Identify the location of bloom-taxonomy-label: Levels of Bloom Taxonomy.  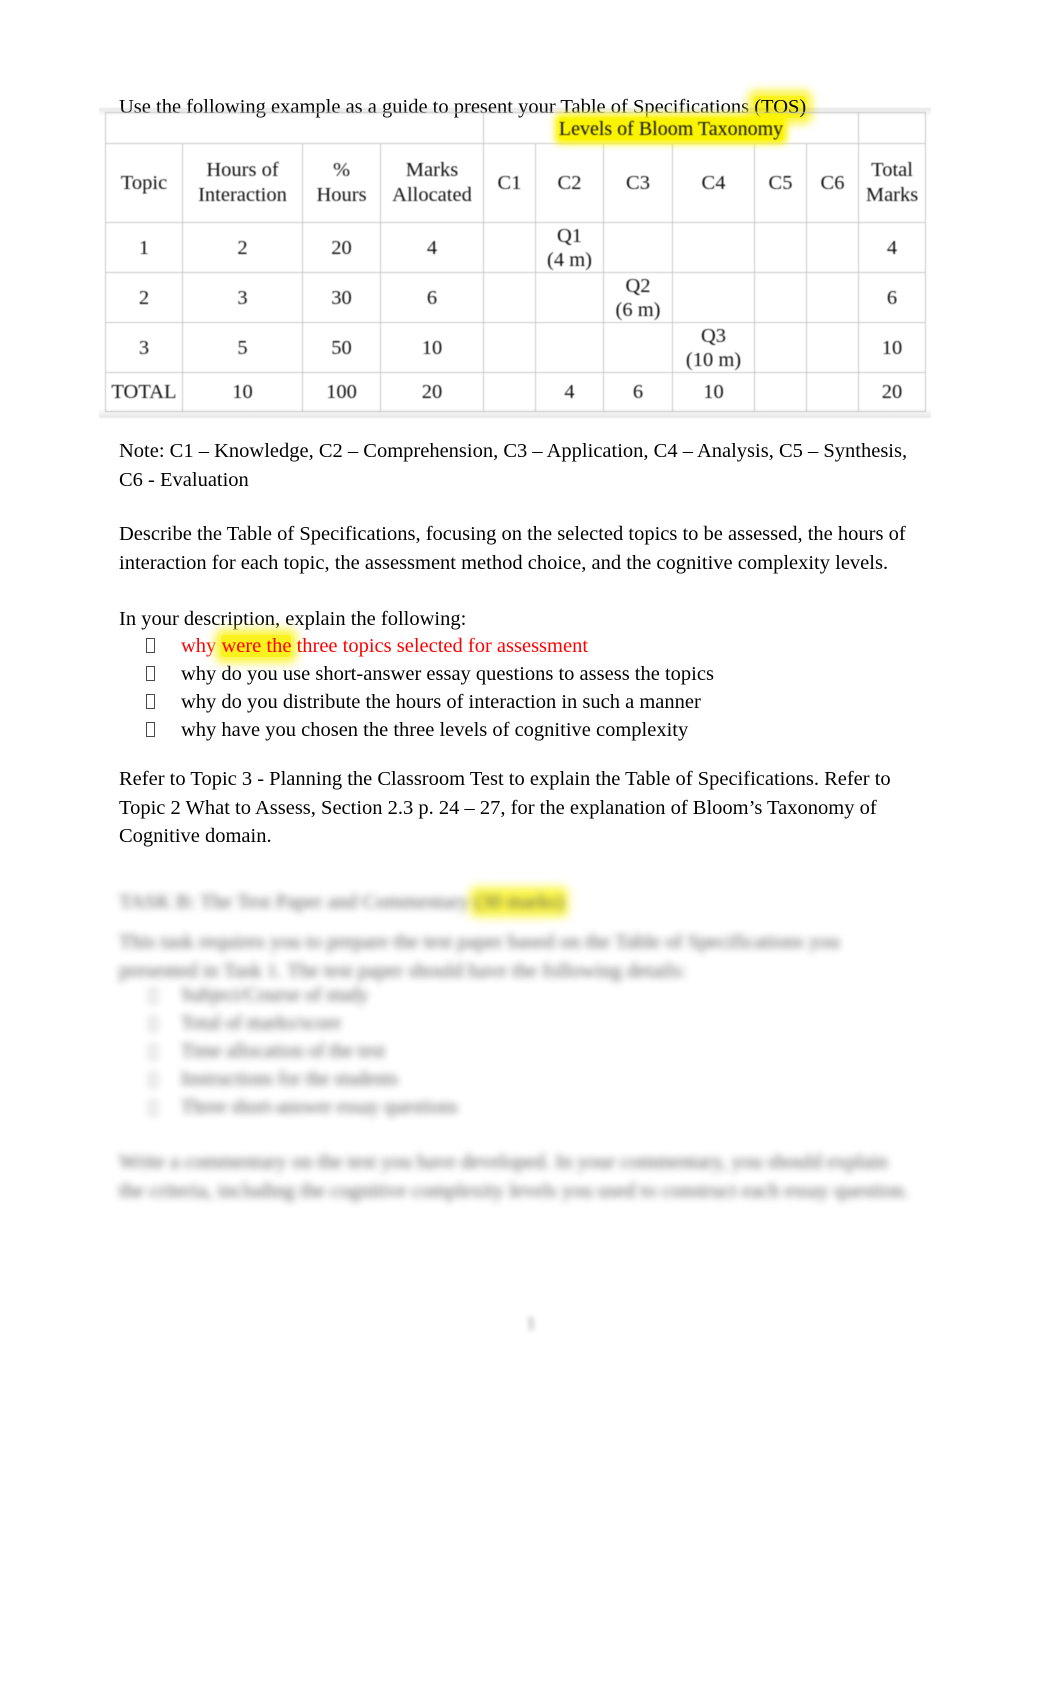
(671, 128).